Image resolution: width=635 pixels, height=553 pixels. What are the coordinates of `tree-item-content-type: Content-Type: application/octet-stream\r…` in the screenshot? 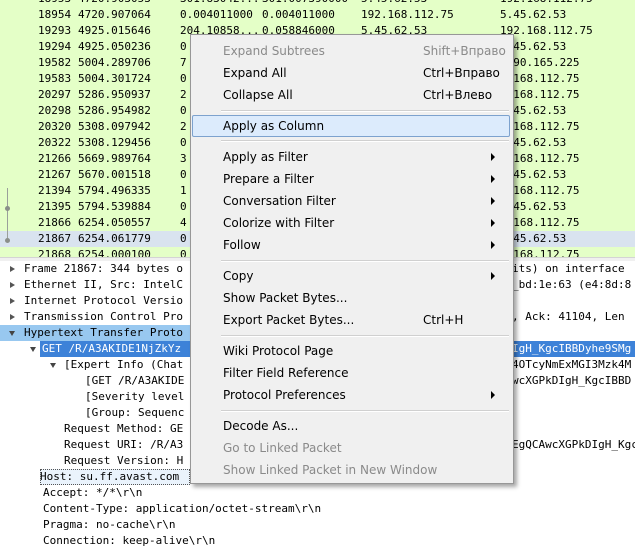 It's located at (182, 509).